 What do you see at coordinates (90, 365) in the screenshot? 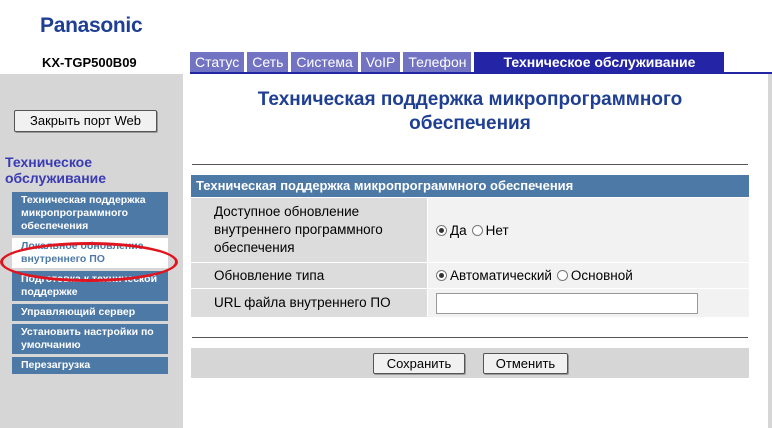
I see `sidebar-item-reboot: Перезагрузка` at bounding box center [90, 365].